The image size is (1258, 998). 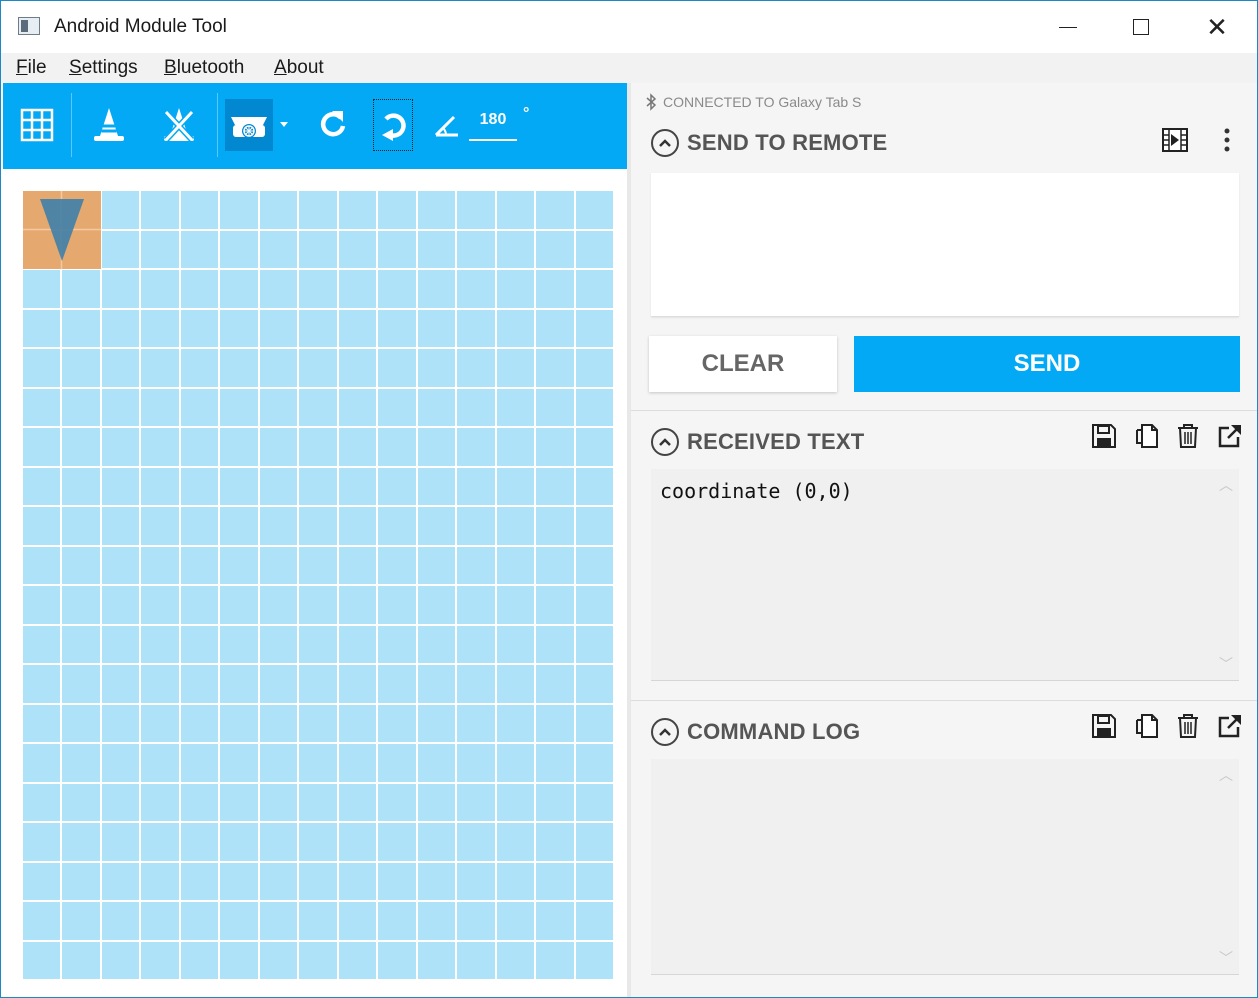 I want to click on copy-received-button, so click(x=1147, y=438).